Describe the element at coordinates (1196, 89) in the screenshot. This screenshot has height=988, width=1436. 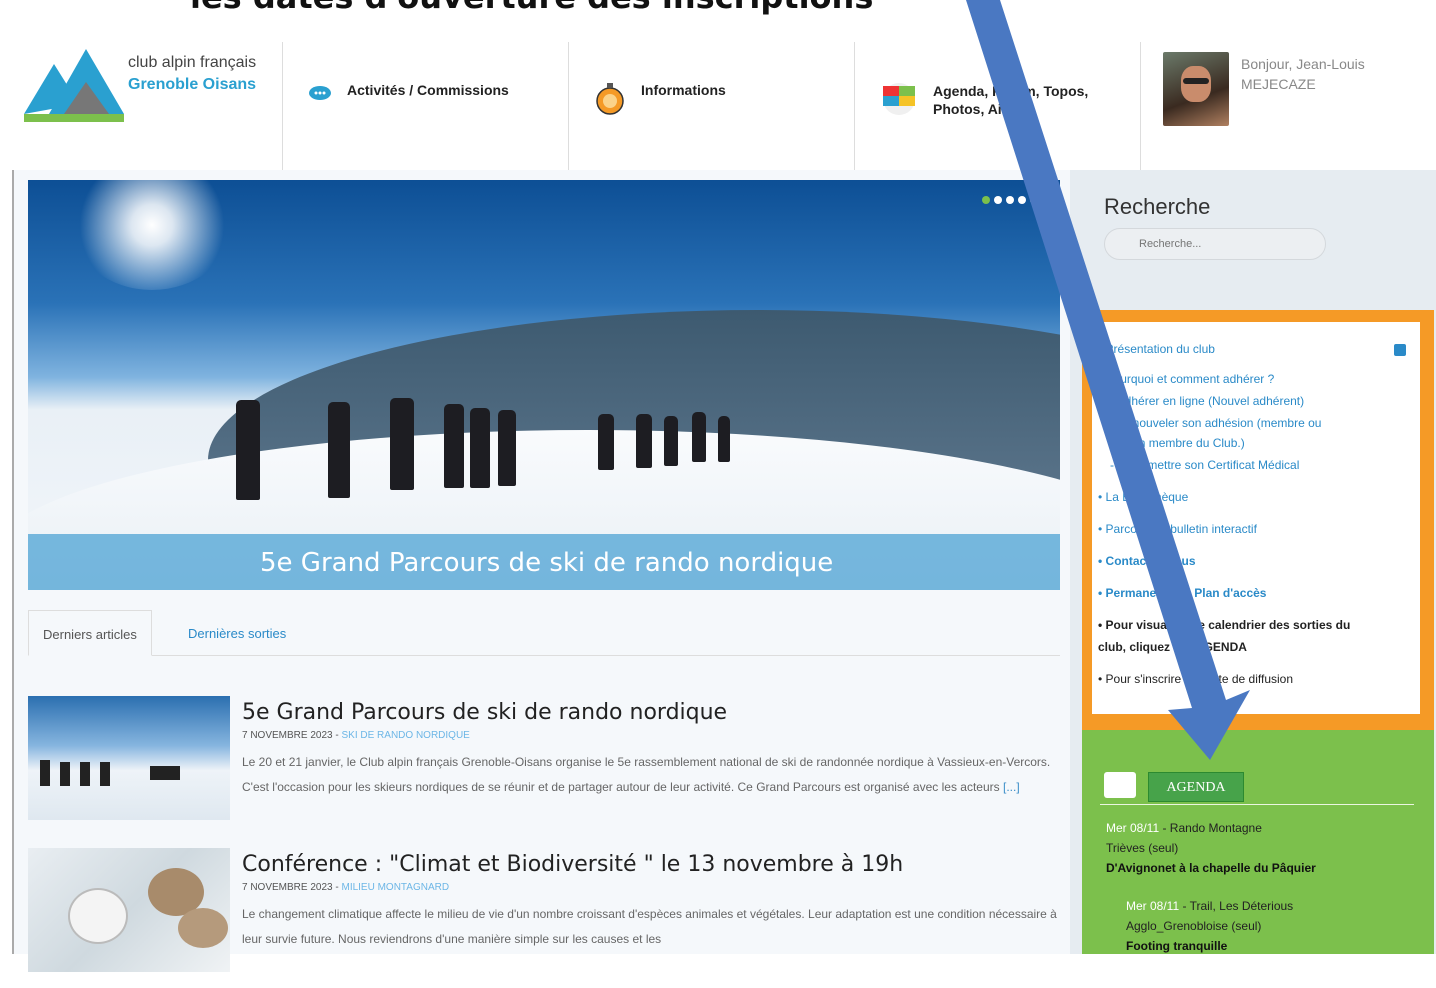
I see `avatar` at that location.